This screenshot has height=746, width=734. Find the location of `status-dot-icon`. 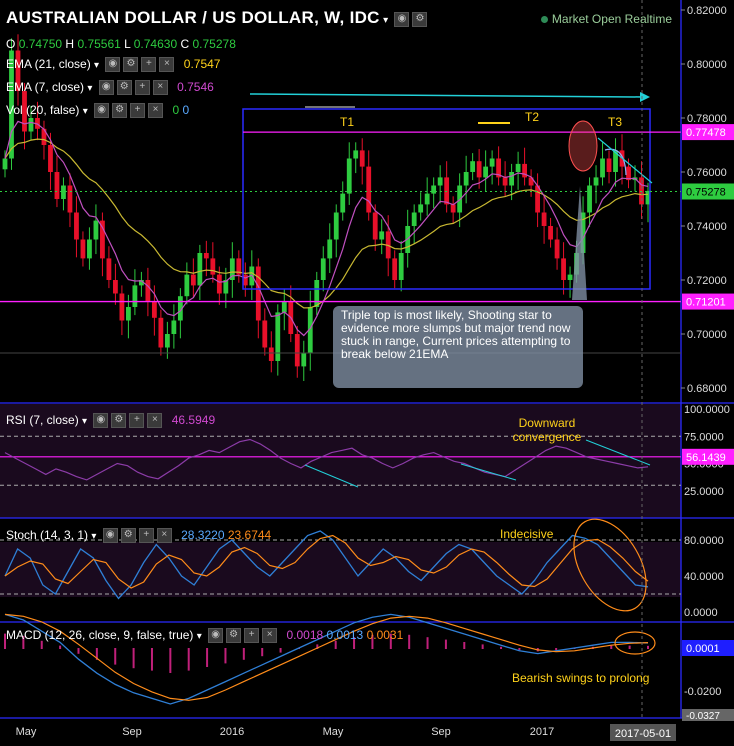

status-dot-icon is located at coordinates (544, 19).